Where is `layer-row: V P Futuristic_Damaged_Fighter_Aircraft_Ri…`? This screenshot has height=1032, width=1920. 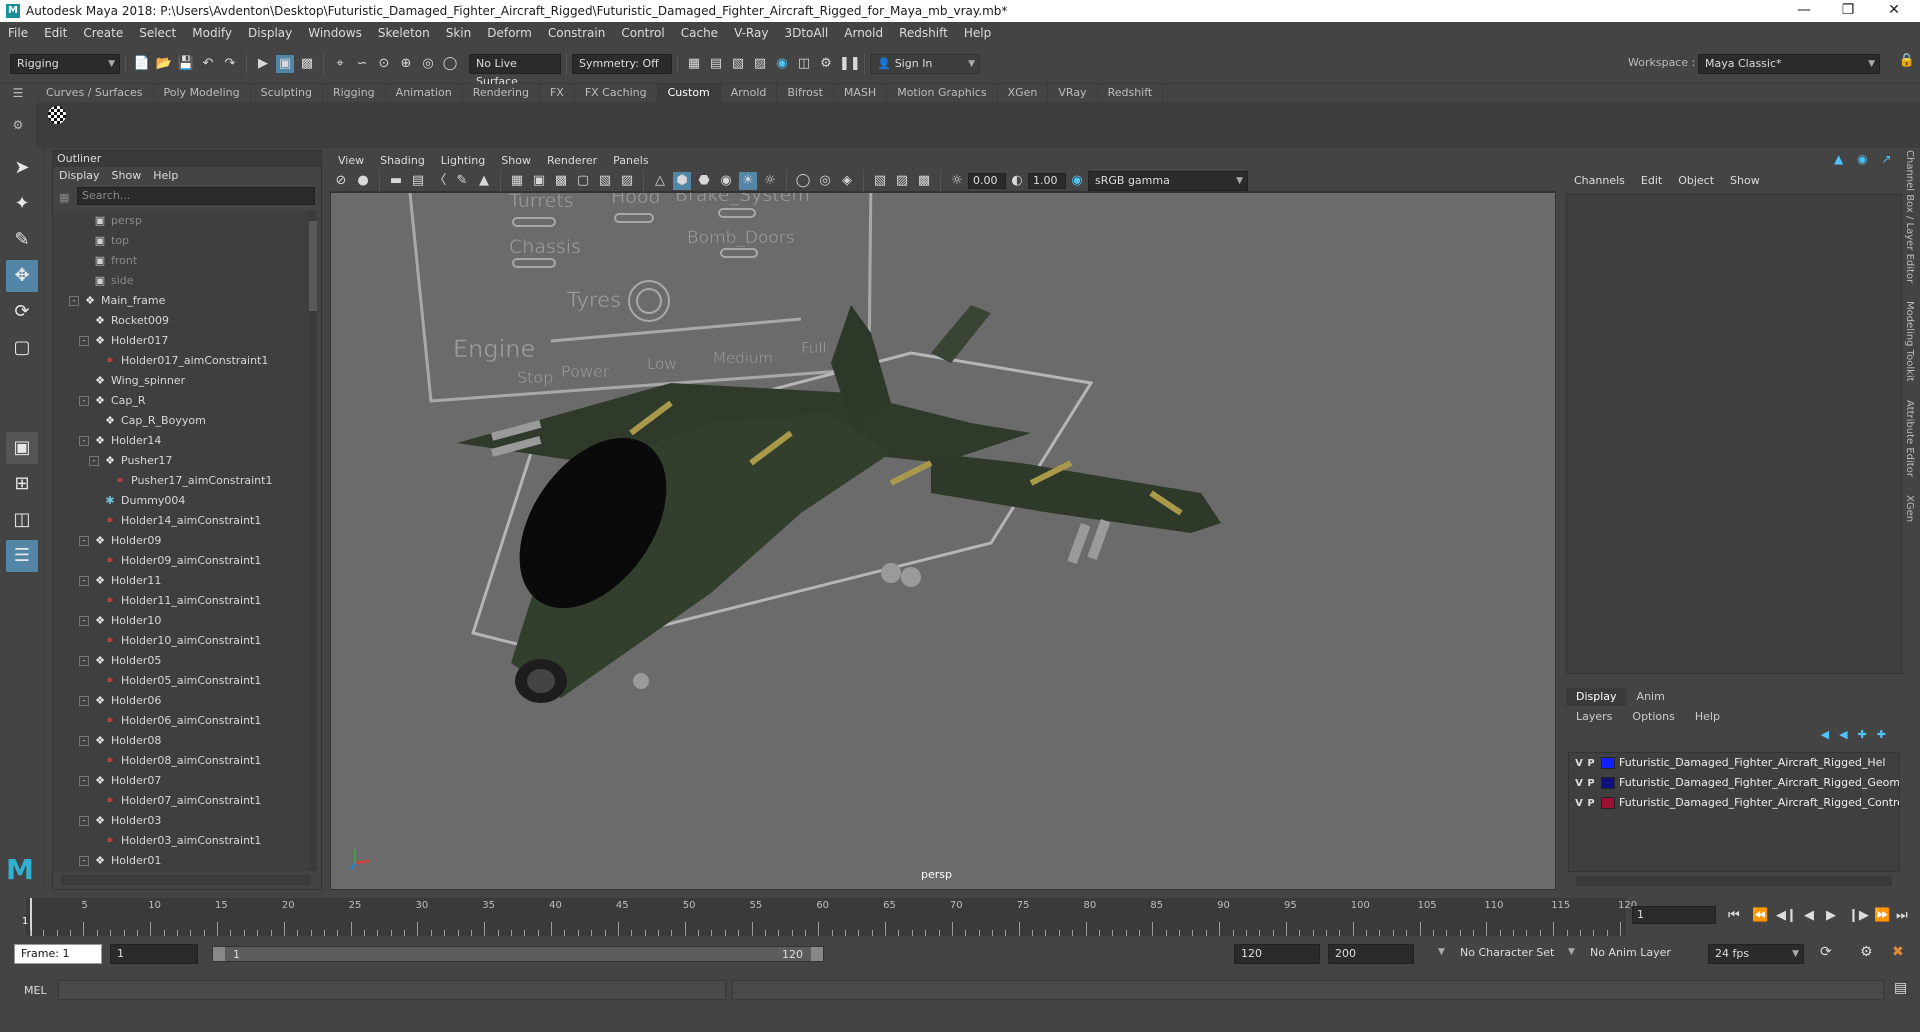 layer-row: V P Futuristic_Damaged_Fighter_Aircraft_Ri… is located at coordinates (1734, 803).